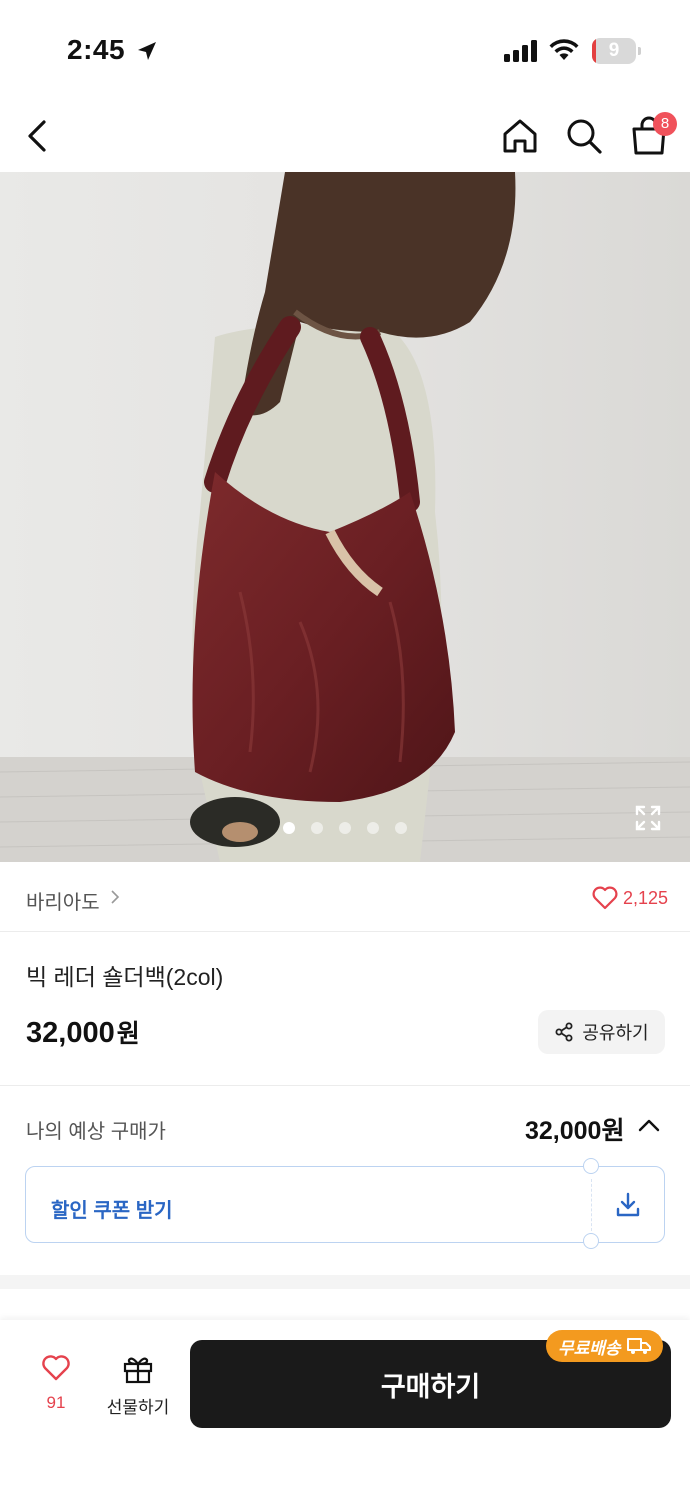  What do you see at coordinates (115, 897) in the screenshot?
I see `chevron-right-icon` at bounding box center [115, 897].